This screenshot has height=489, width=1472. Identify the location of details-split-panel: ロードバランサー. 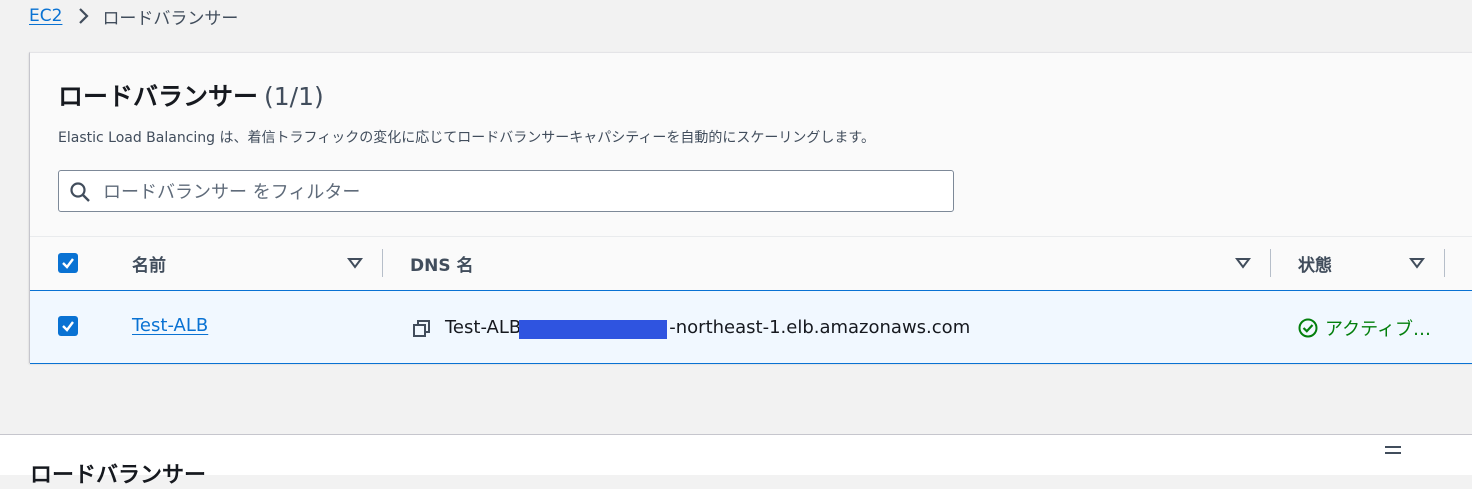
(736, 461).